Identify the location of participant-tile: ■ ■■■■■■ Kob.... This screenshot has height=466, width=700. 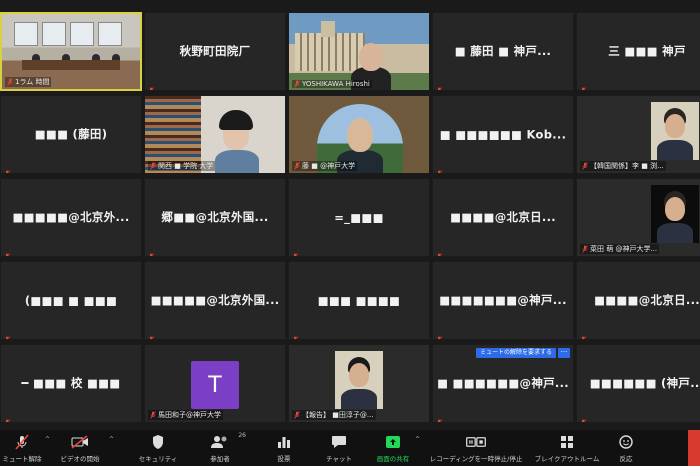
(503, 134).